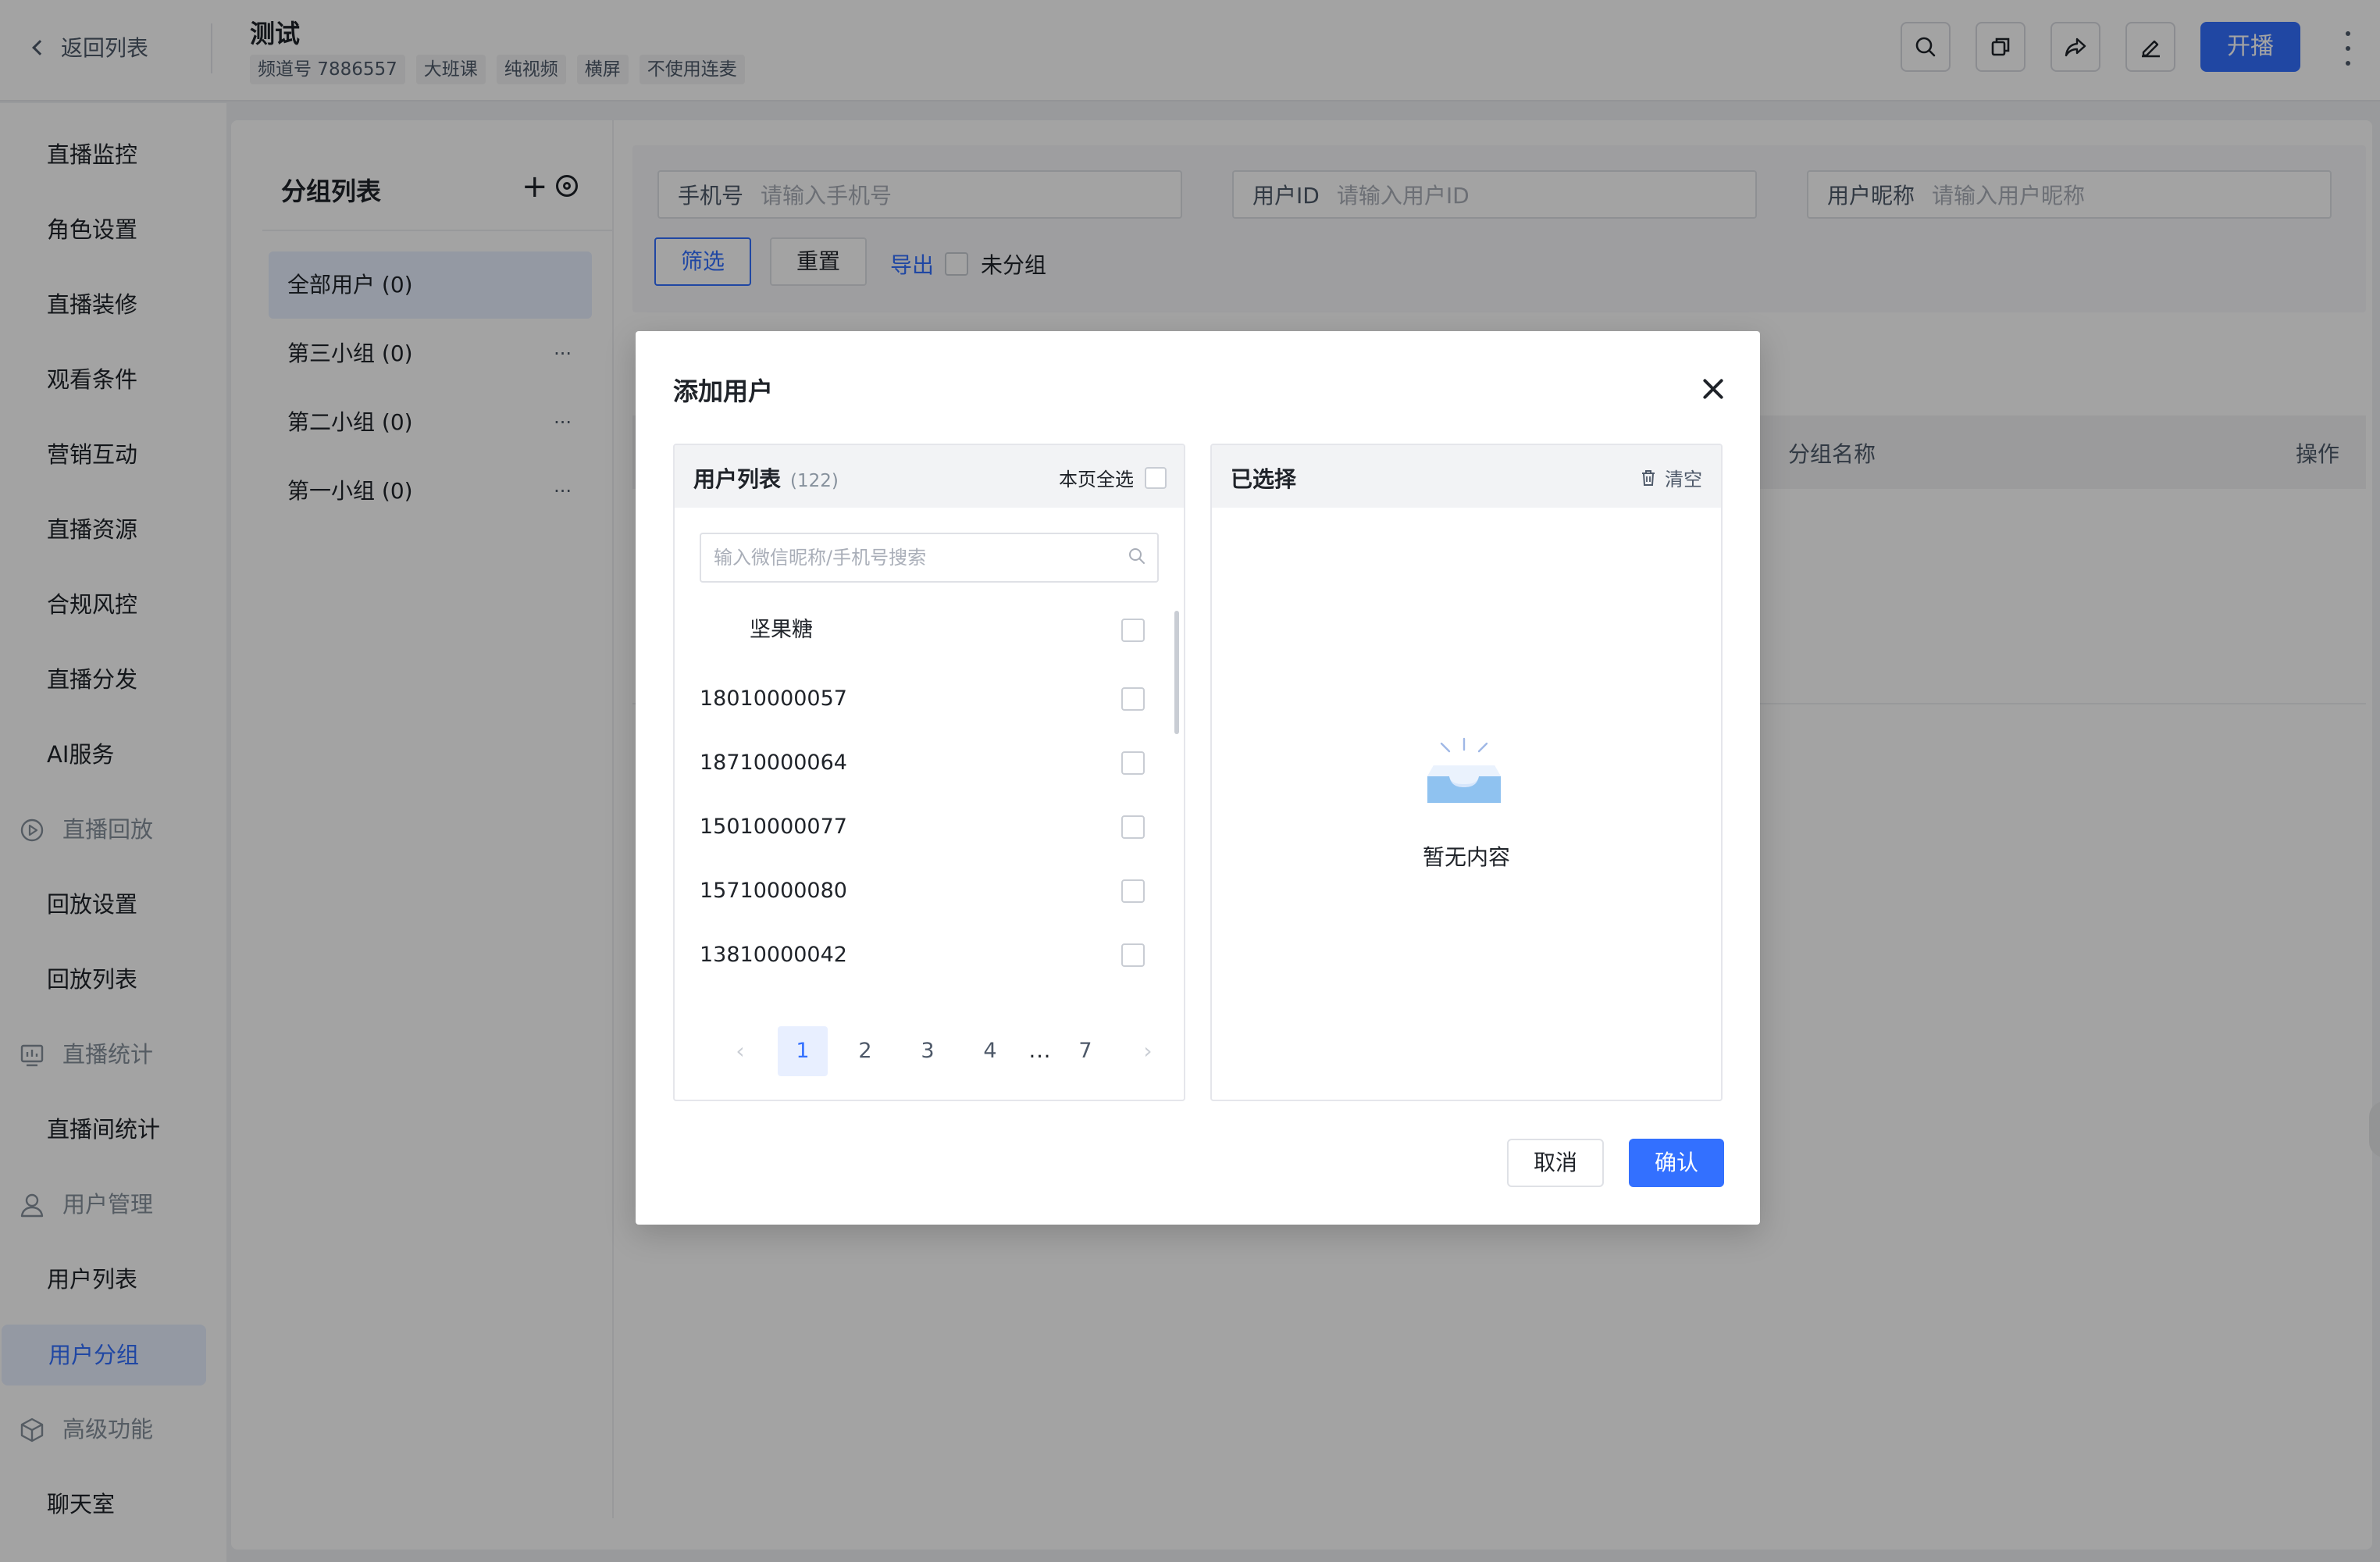 The width and height of the screenshot is (2380, 1562). I want to click on empty-state: 暂无内容, so click(1466, 772).